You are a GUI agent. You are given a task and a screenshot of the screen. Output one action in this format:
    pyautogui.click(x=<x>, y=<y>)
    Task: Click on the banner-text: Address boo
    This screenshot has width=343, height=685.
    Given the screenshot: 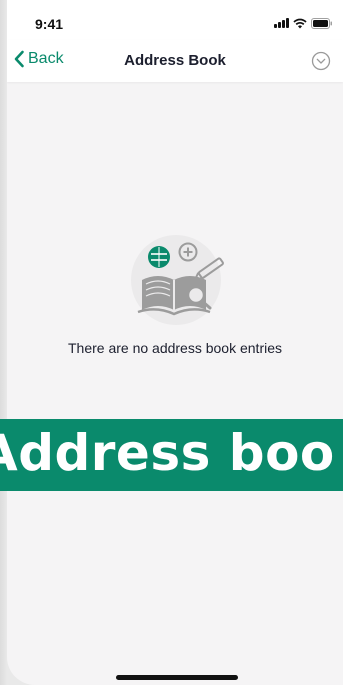 What is the action you would take?
    pyautogui.click(x=167, y=453)
    